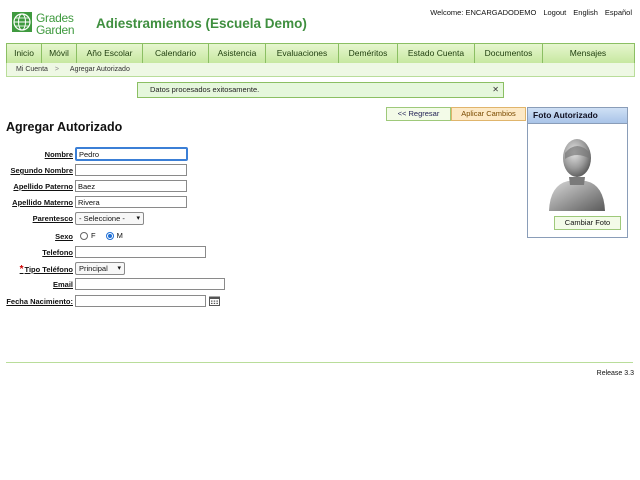 The width and height of the screenshot is (640, 480). I want to click on nav-documentos: Documentos, so click(509, 53).